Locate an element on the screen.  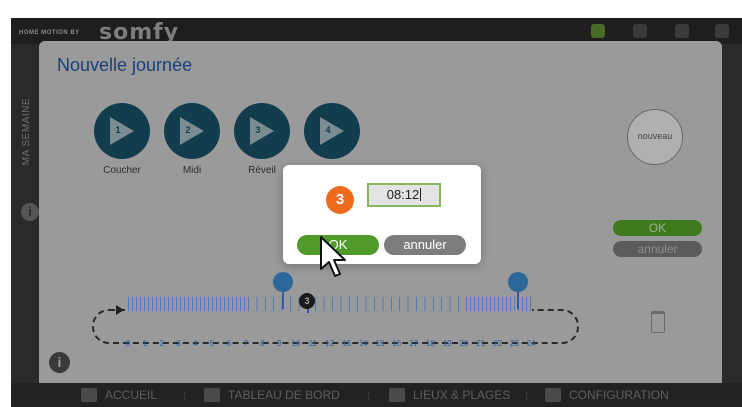
nav-item-configuration: CONFIGURATION is located at coordinates (607, 395).